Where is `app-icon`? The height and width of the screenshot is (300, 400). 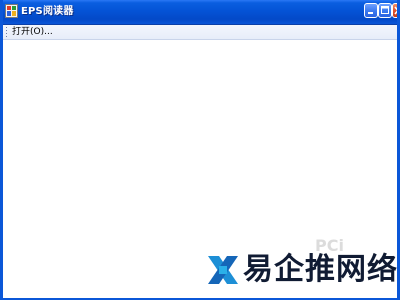 app-icon is located at coordinates (11, 11).